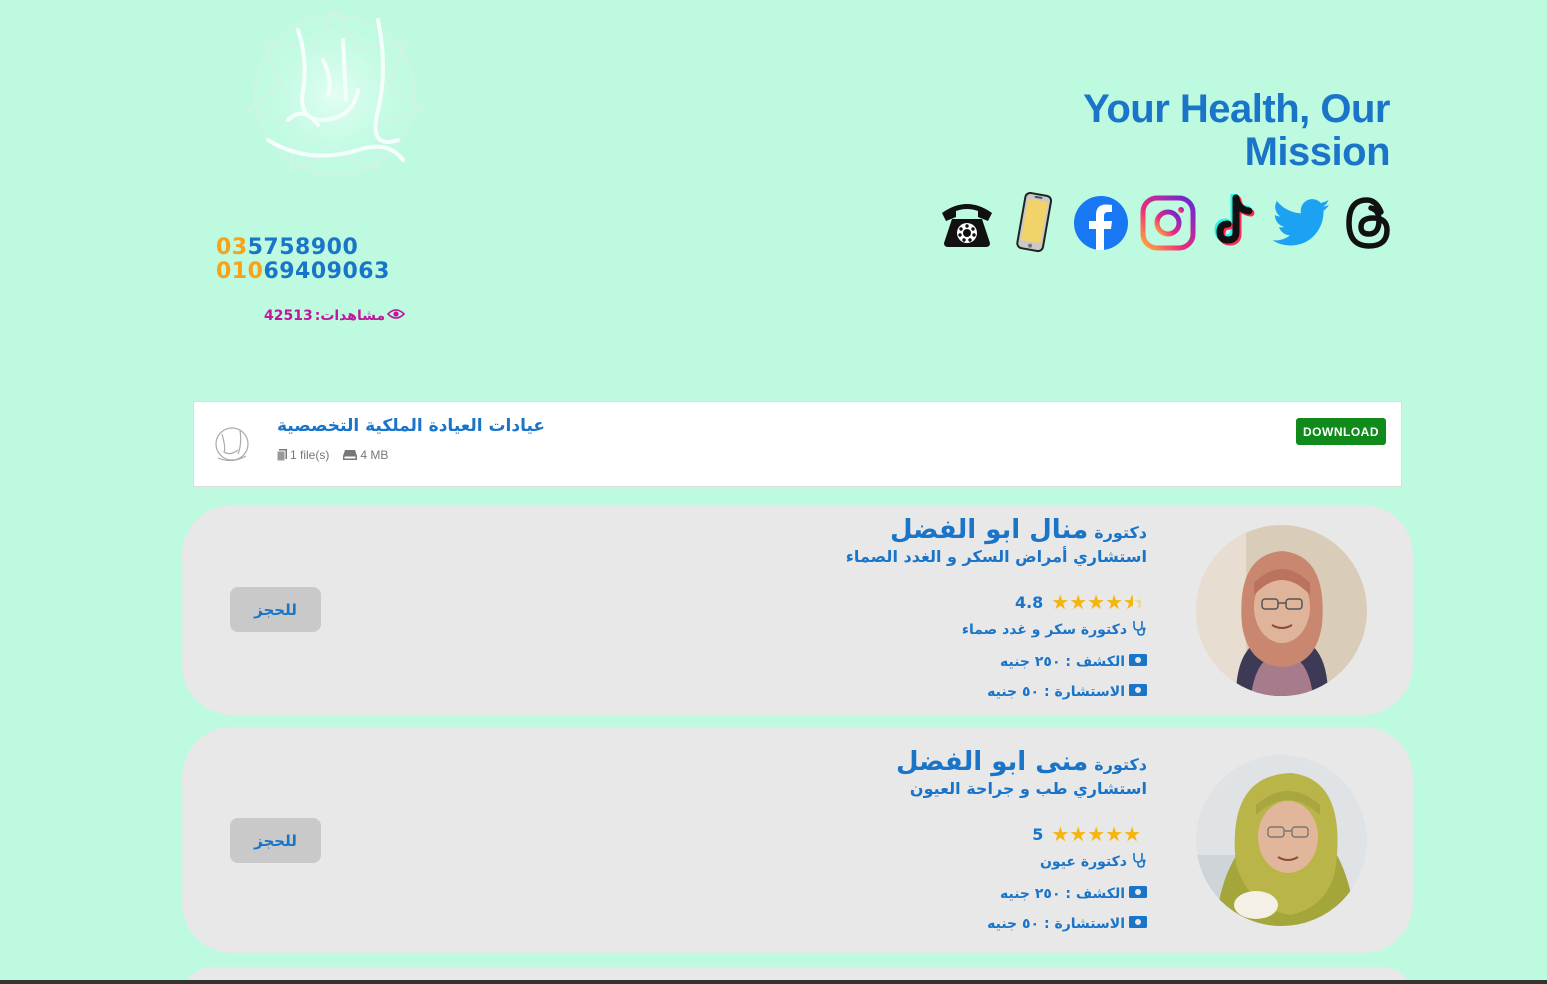 This screenshot has width=1547, height=984. Describe the element at coordinates (773, 982) in the screenshot. I see `bottom-edge-bar` at that location.